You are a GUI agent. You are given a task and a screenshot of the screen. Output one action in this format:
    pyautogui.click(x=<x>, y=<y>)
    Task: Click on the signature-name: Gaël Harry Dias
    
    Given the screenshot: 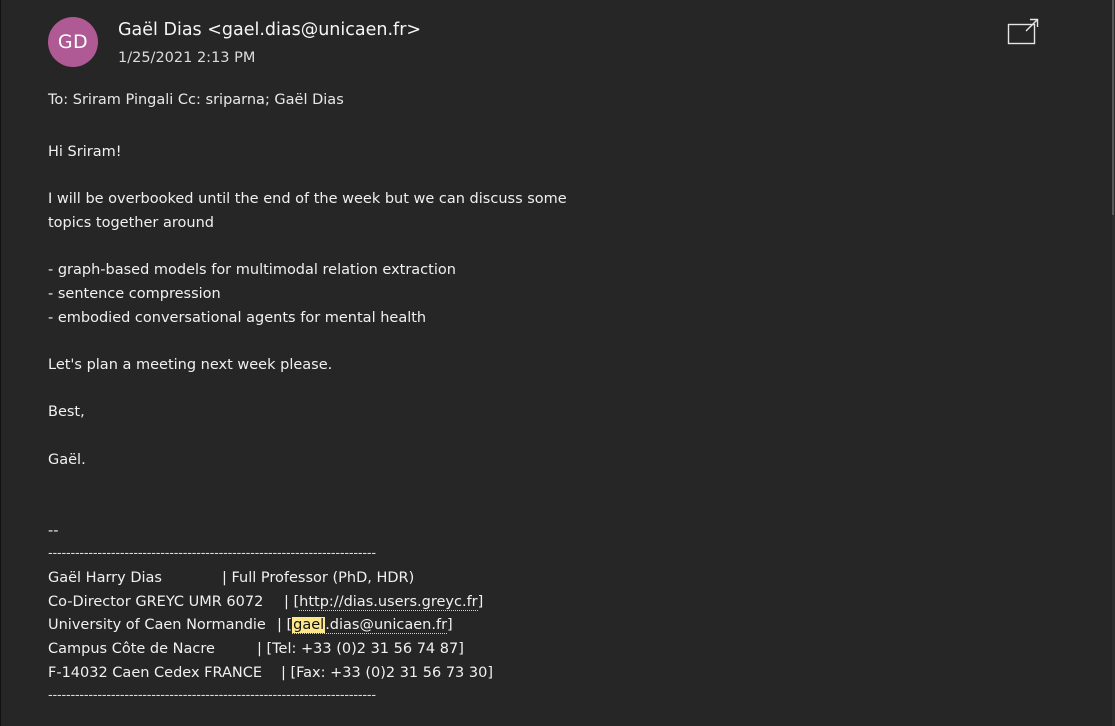 What is the action you would take?
    pyautogui.click(x=105, y=578)
    